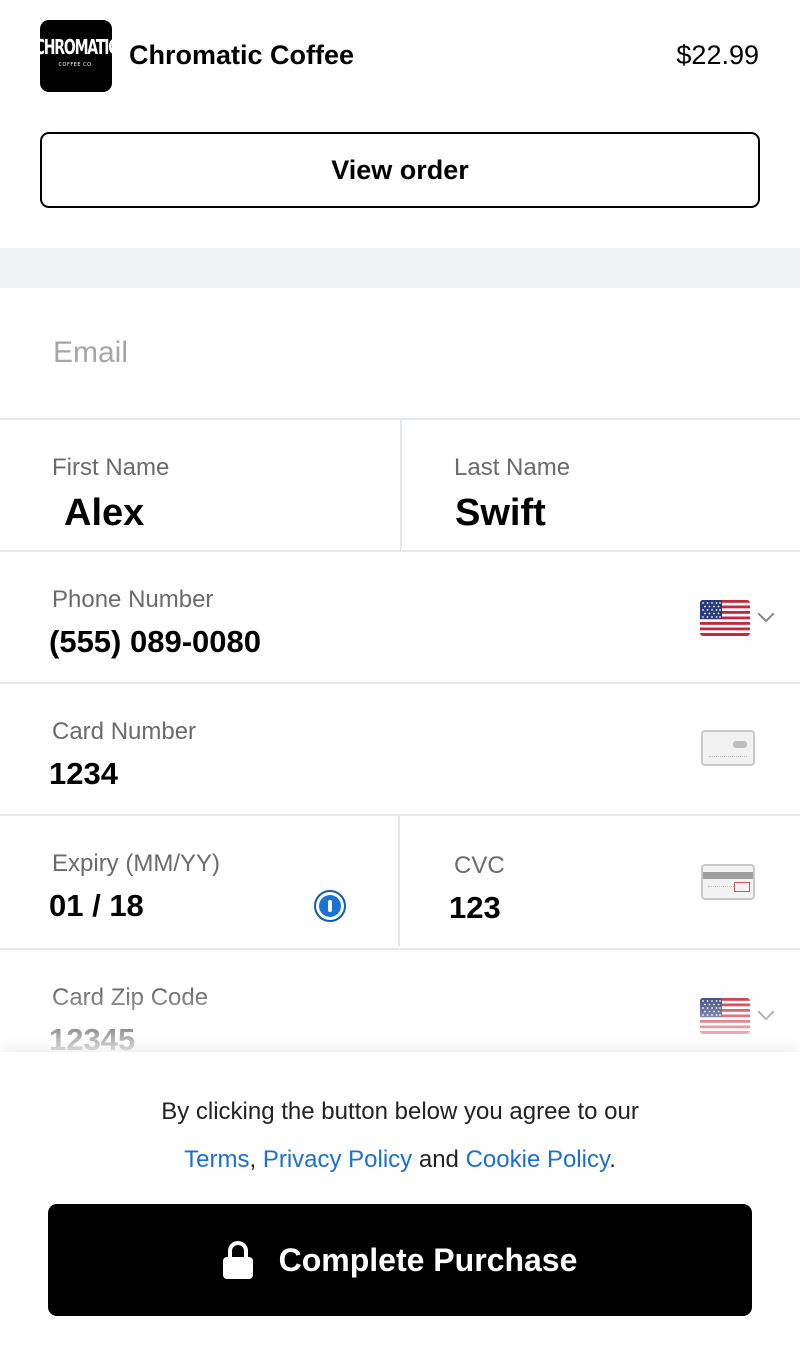  Describe the element at coordinates (96, 905) in the screenshot. I see `expiry-value: 01 / 18` at that location.